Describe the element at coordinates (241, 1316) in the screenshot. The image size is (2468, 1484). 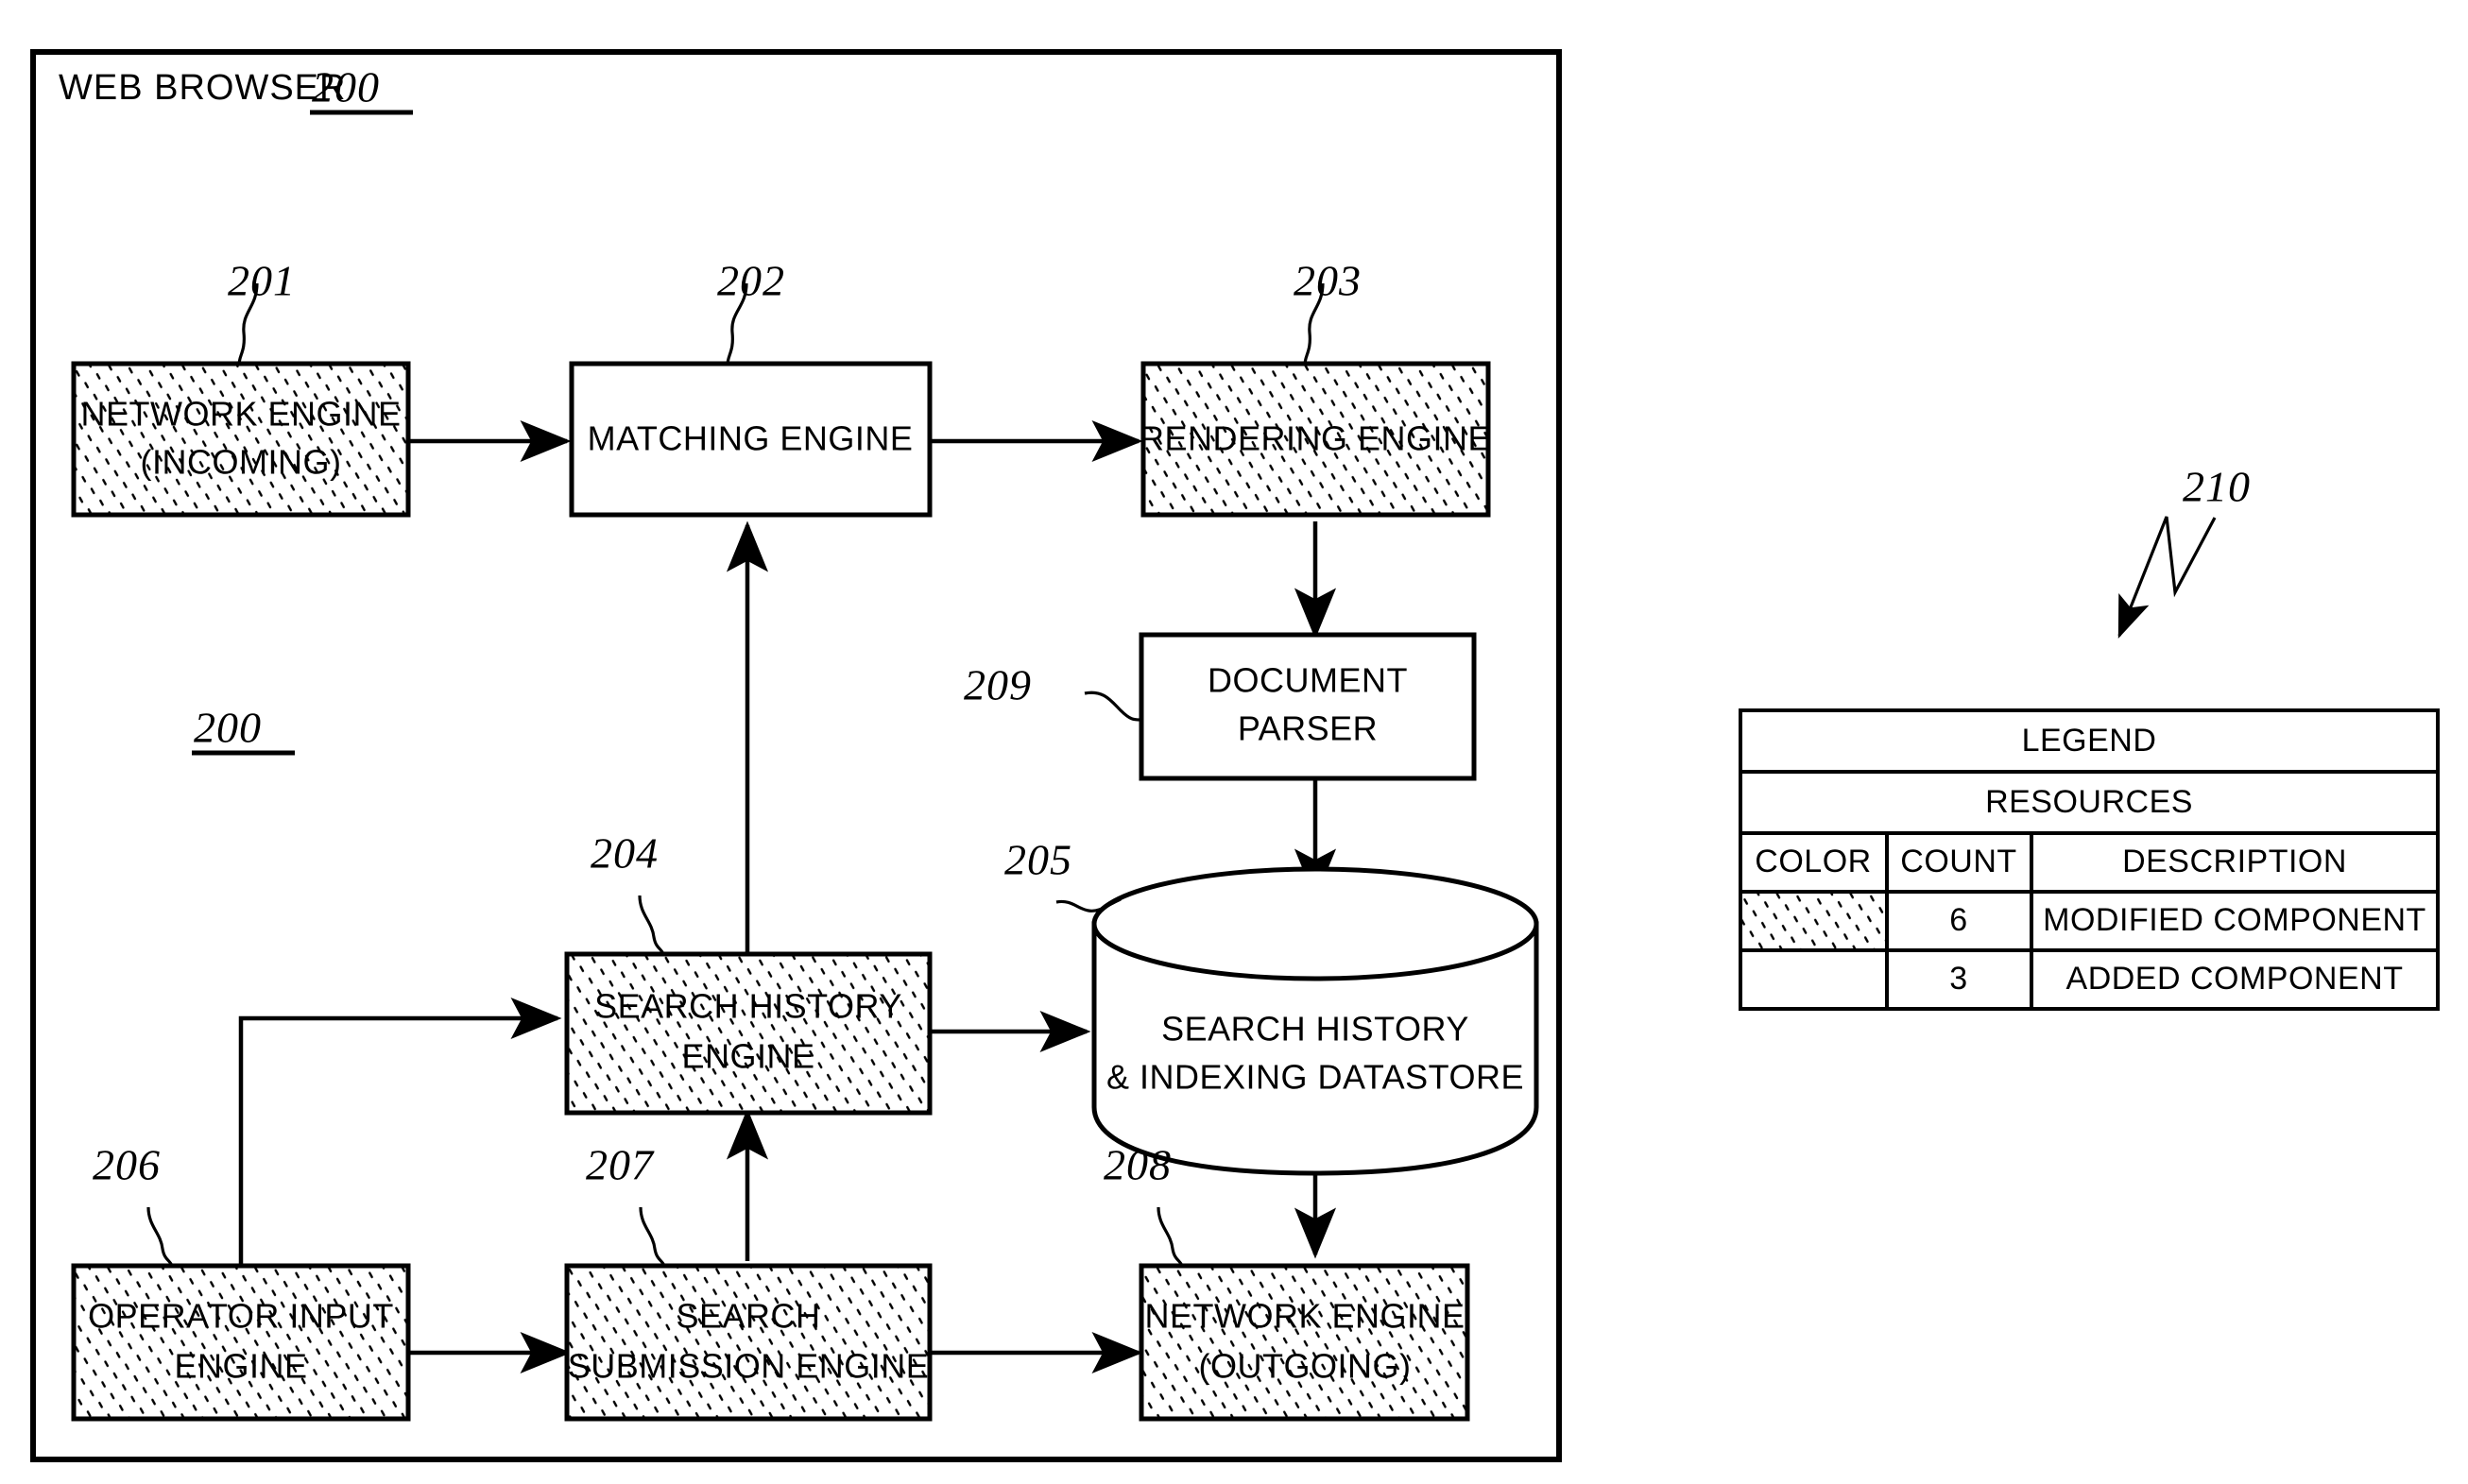
I see `block-operator-input-engine-line-1: OPERATOR INPUT` at that location.